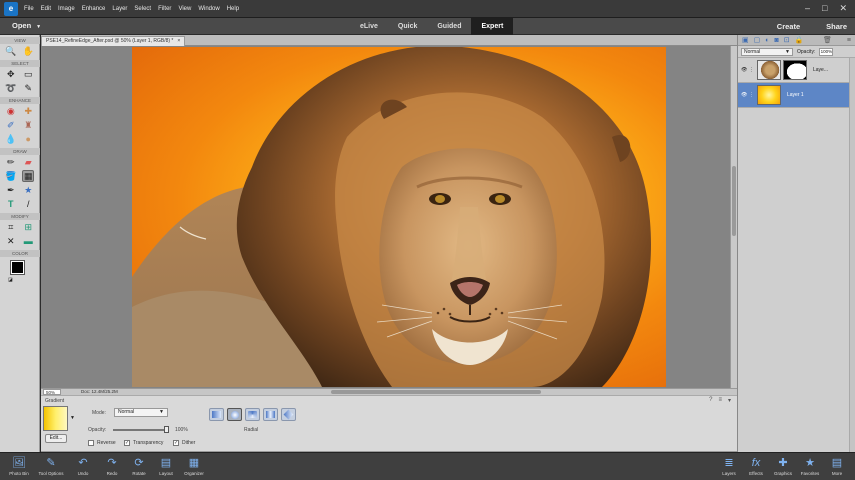 The width and height of the screenshot is (855, 480). Describe the element at coordinates (11, 190) in the screenshot. I see `eyedropper-icon: ✒` at that location.